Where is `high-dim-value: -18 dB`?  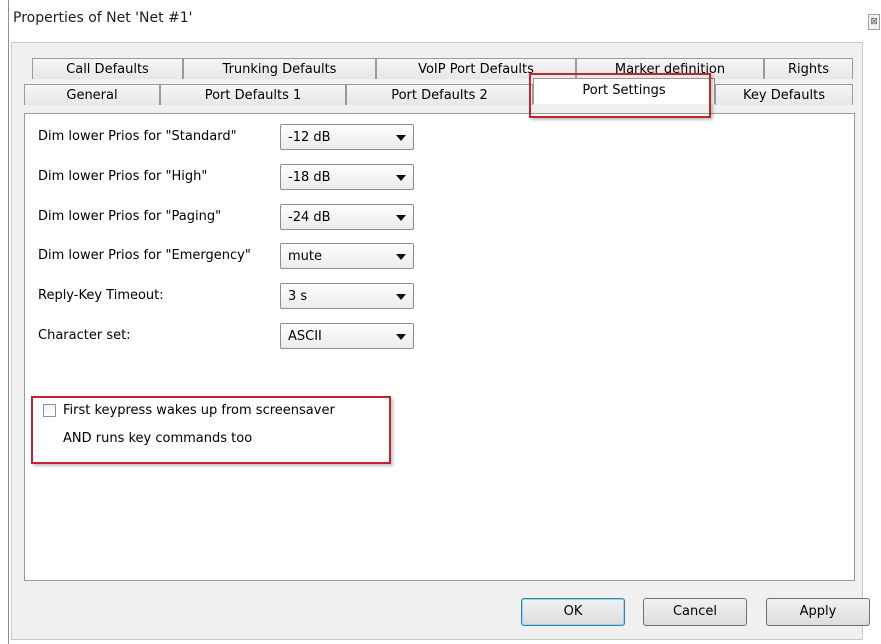 high-dim-value: -18 dB is located at coordinates (309, 177).